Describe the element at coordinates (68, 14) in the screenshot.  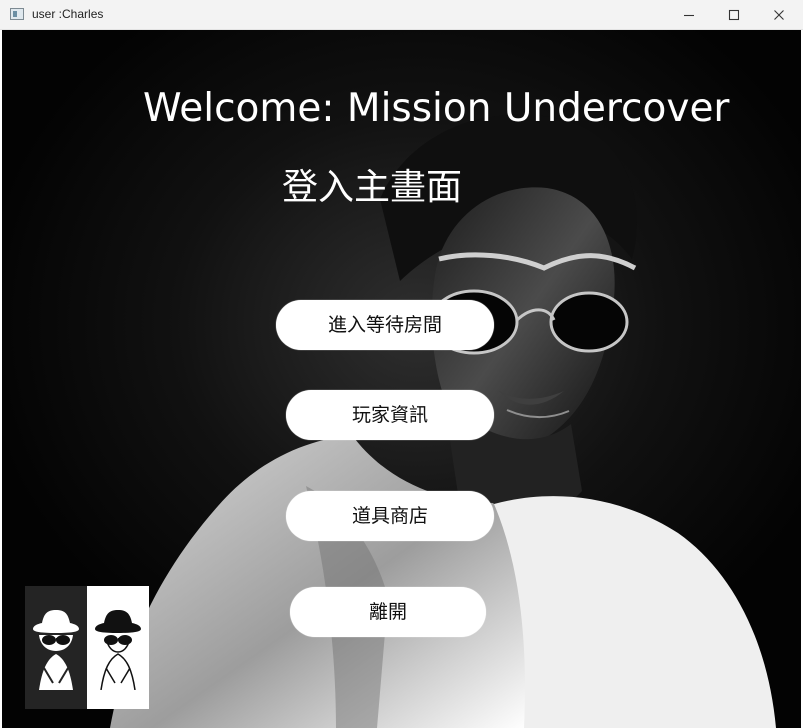
I see `window-title: user :Charles` at that location.